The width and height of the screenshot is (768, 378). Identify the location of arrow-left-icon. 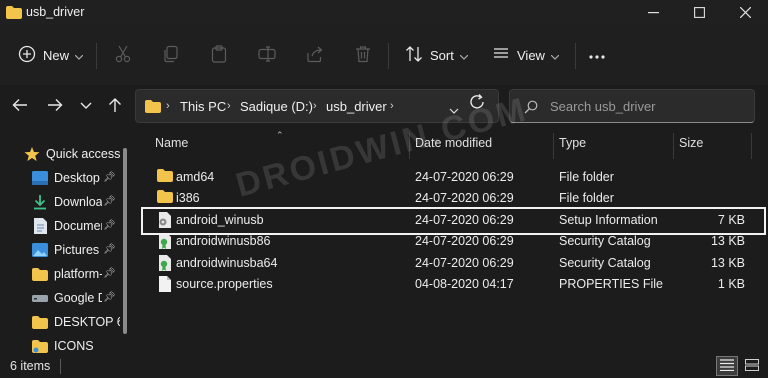
(20, 106).